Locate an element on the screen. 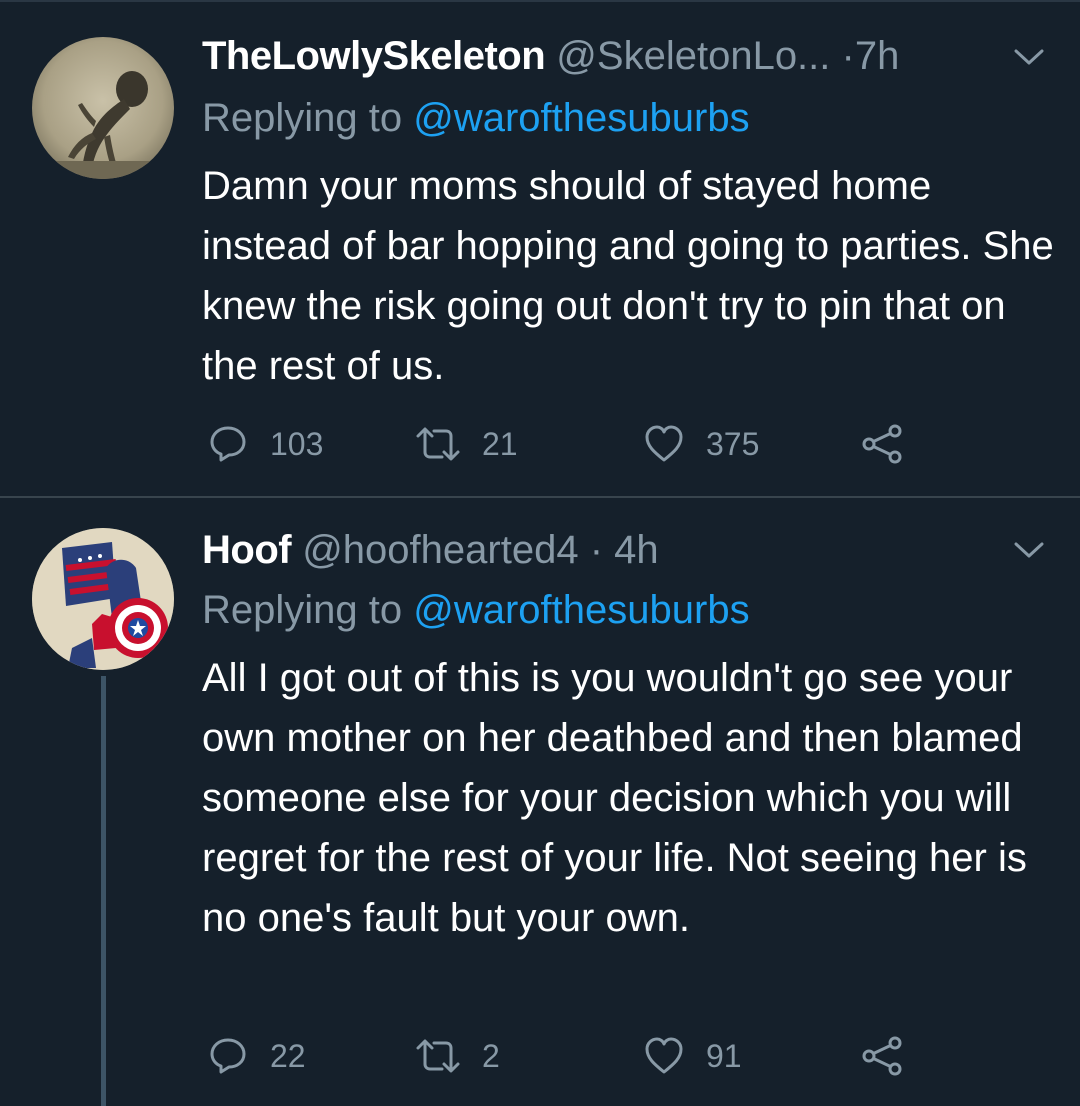 This screenshot has height=1106, width=1080. retweet-button: 21 is located at coordinates (466, 444).